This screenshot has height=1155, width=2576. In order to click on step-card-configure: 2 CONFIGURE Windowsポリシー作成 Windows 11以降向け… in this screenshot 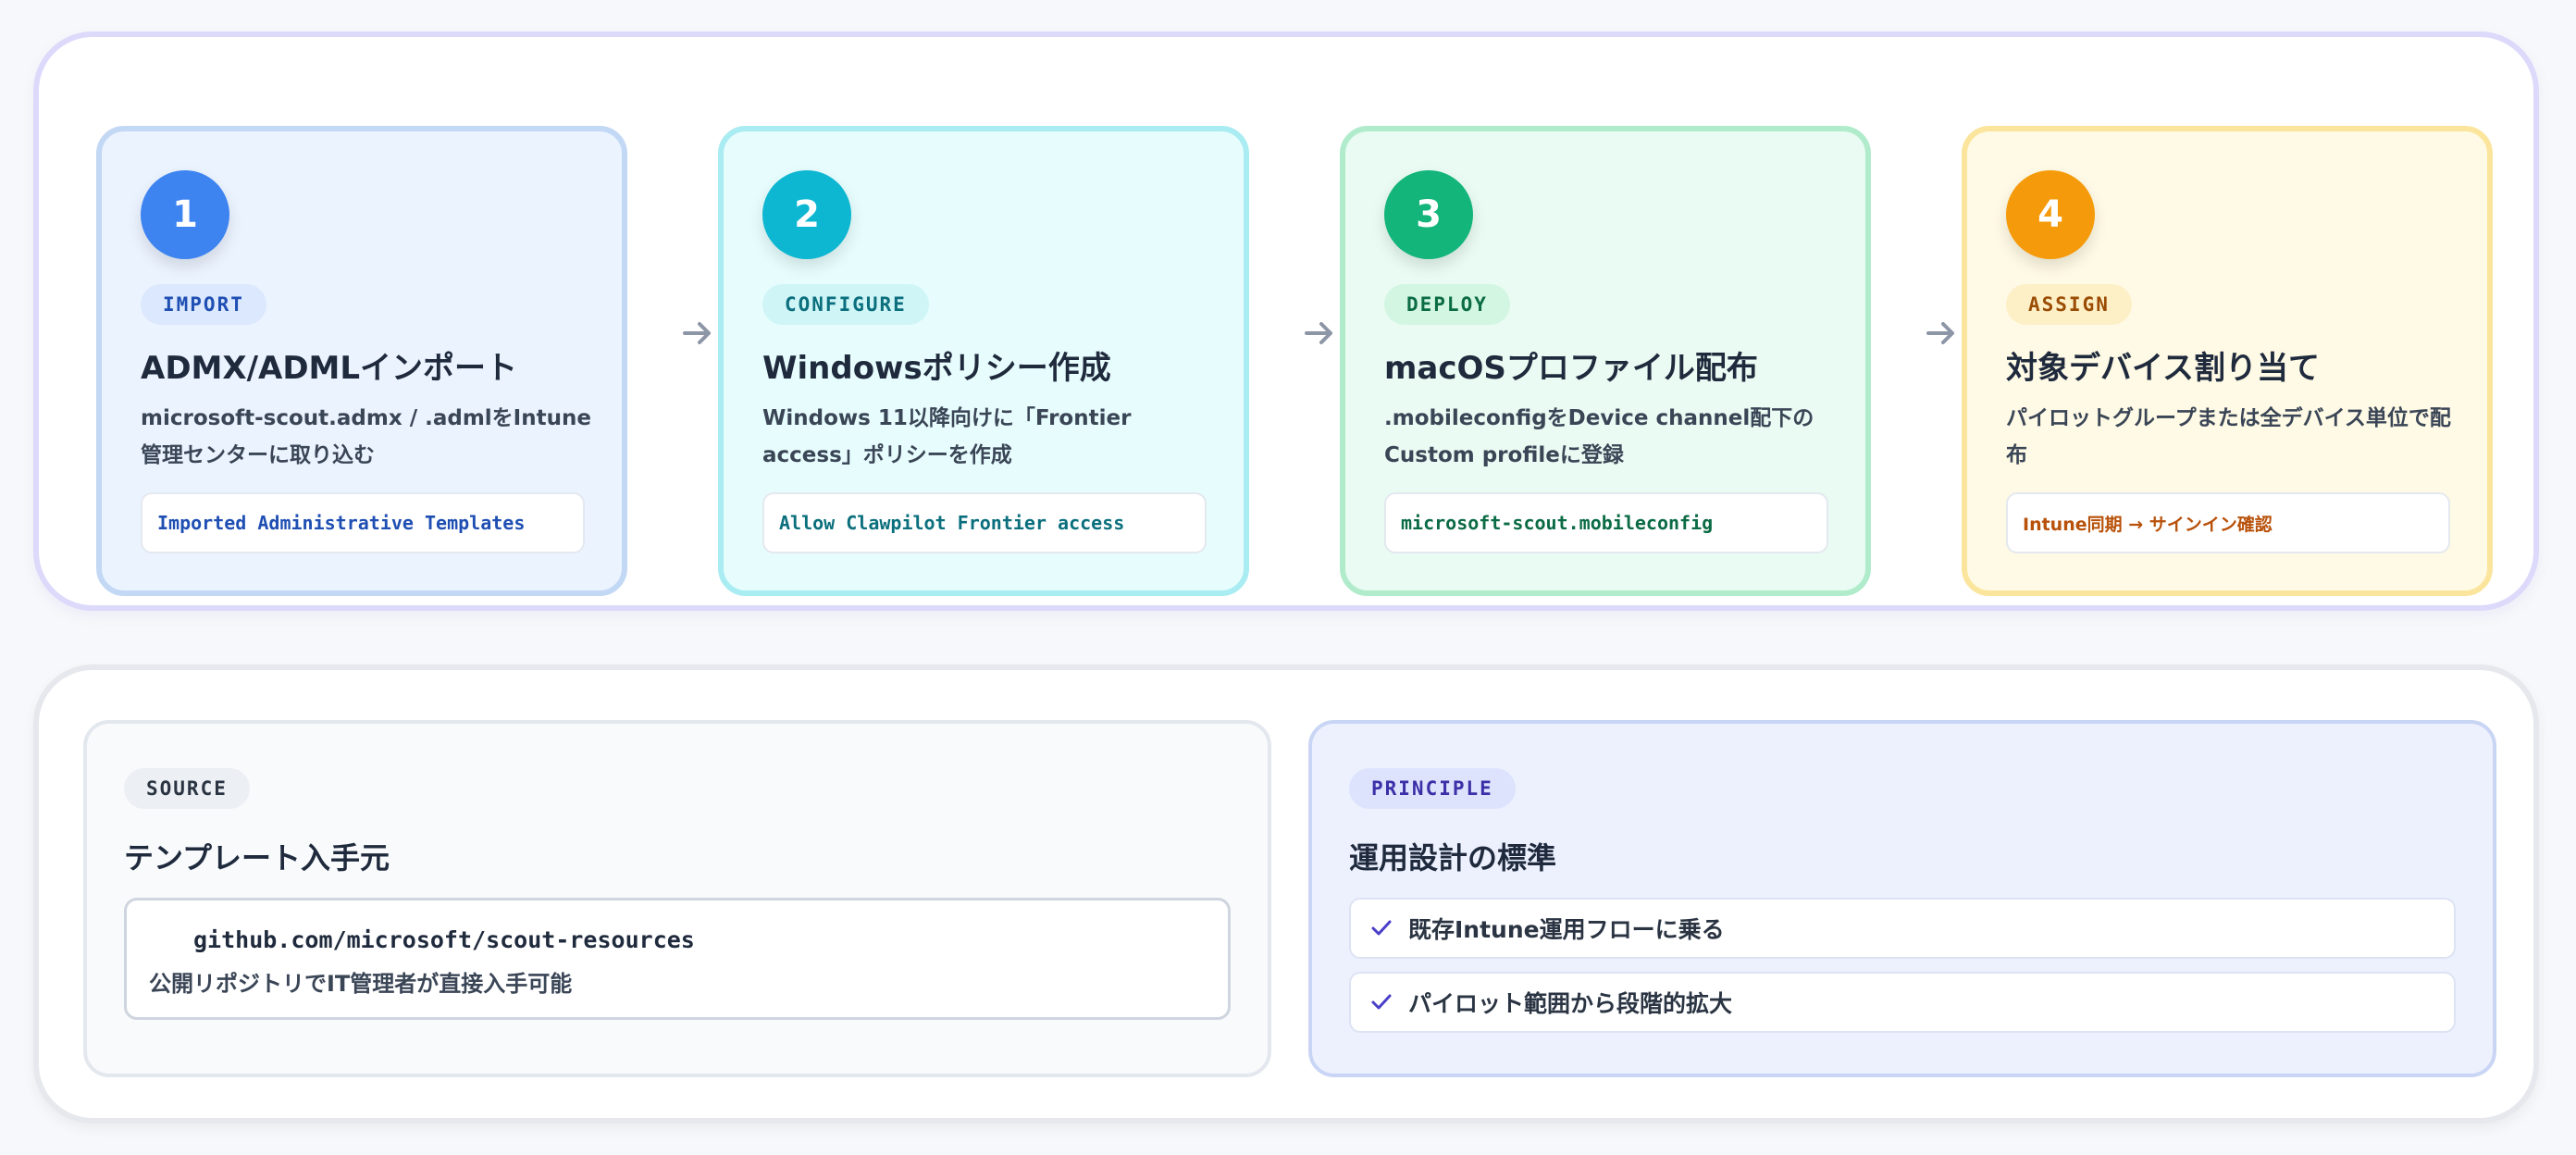, I will do `click(984, 361)`.